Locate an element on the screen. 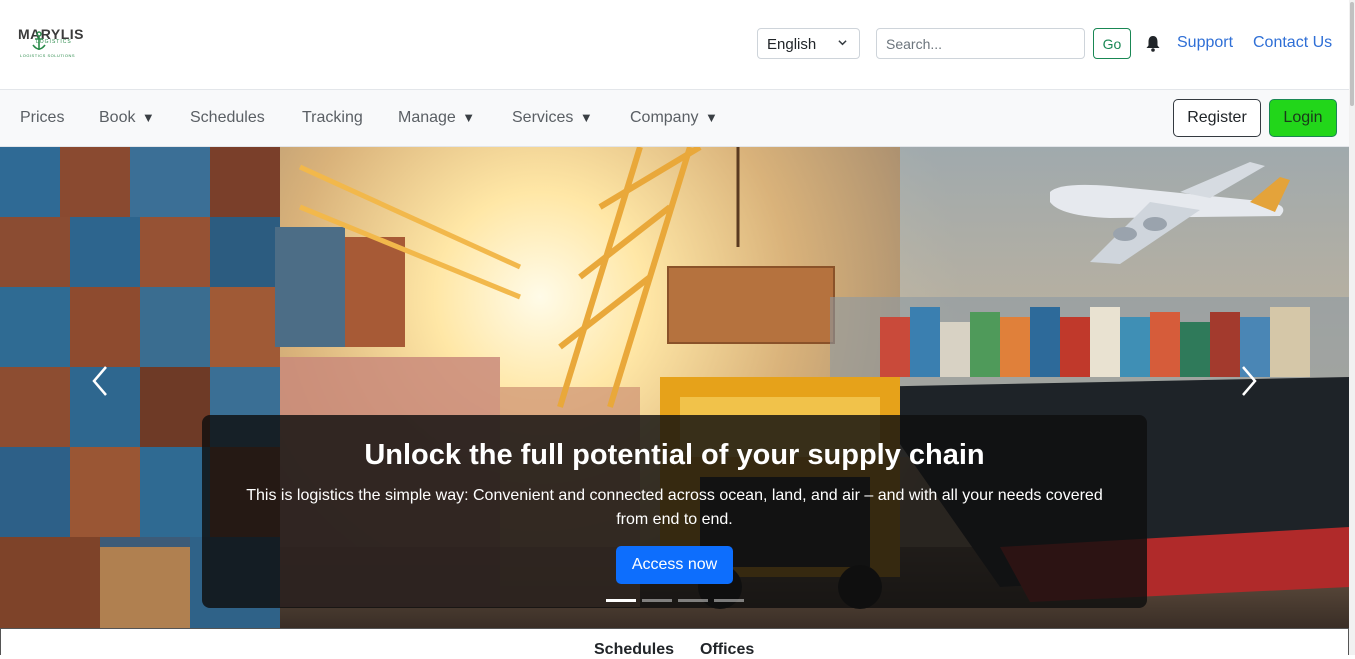 The image size is (1355, 659). nav-item-label: Services is located at coordinates (543, 117).